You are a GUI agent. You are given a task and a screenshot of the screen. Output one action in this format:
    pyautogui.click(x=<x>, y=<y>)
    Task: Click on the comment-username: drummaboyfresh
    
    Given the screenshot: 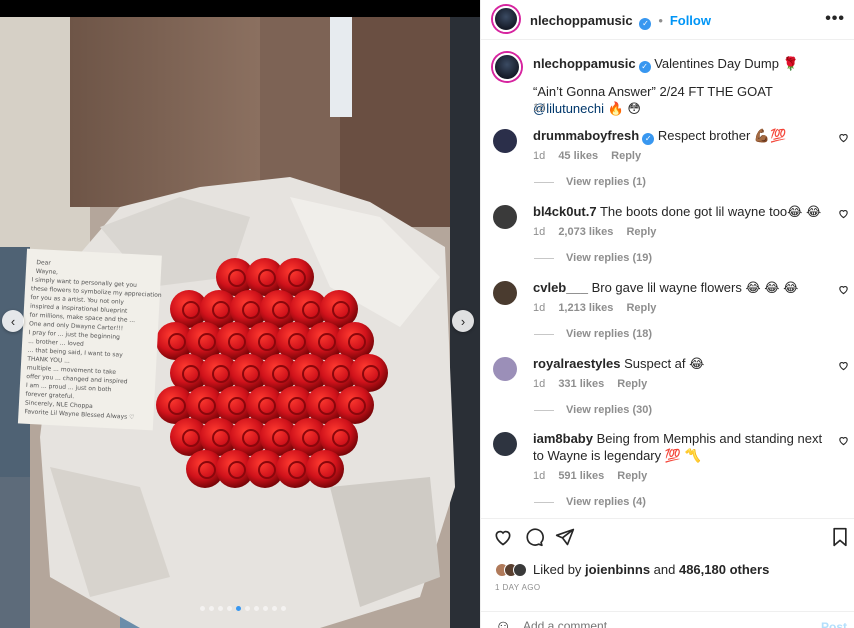 What is the action you would take?
    pyautogui.click(x=586, y=135)
    